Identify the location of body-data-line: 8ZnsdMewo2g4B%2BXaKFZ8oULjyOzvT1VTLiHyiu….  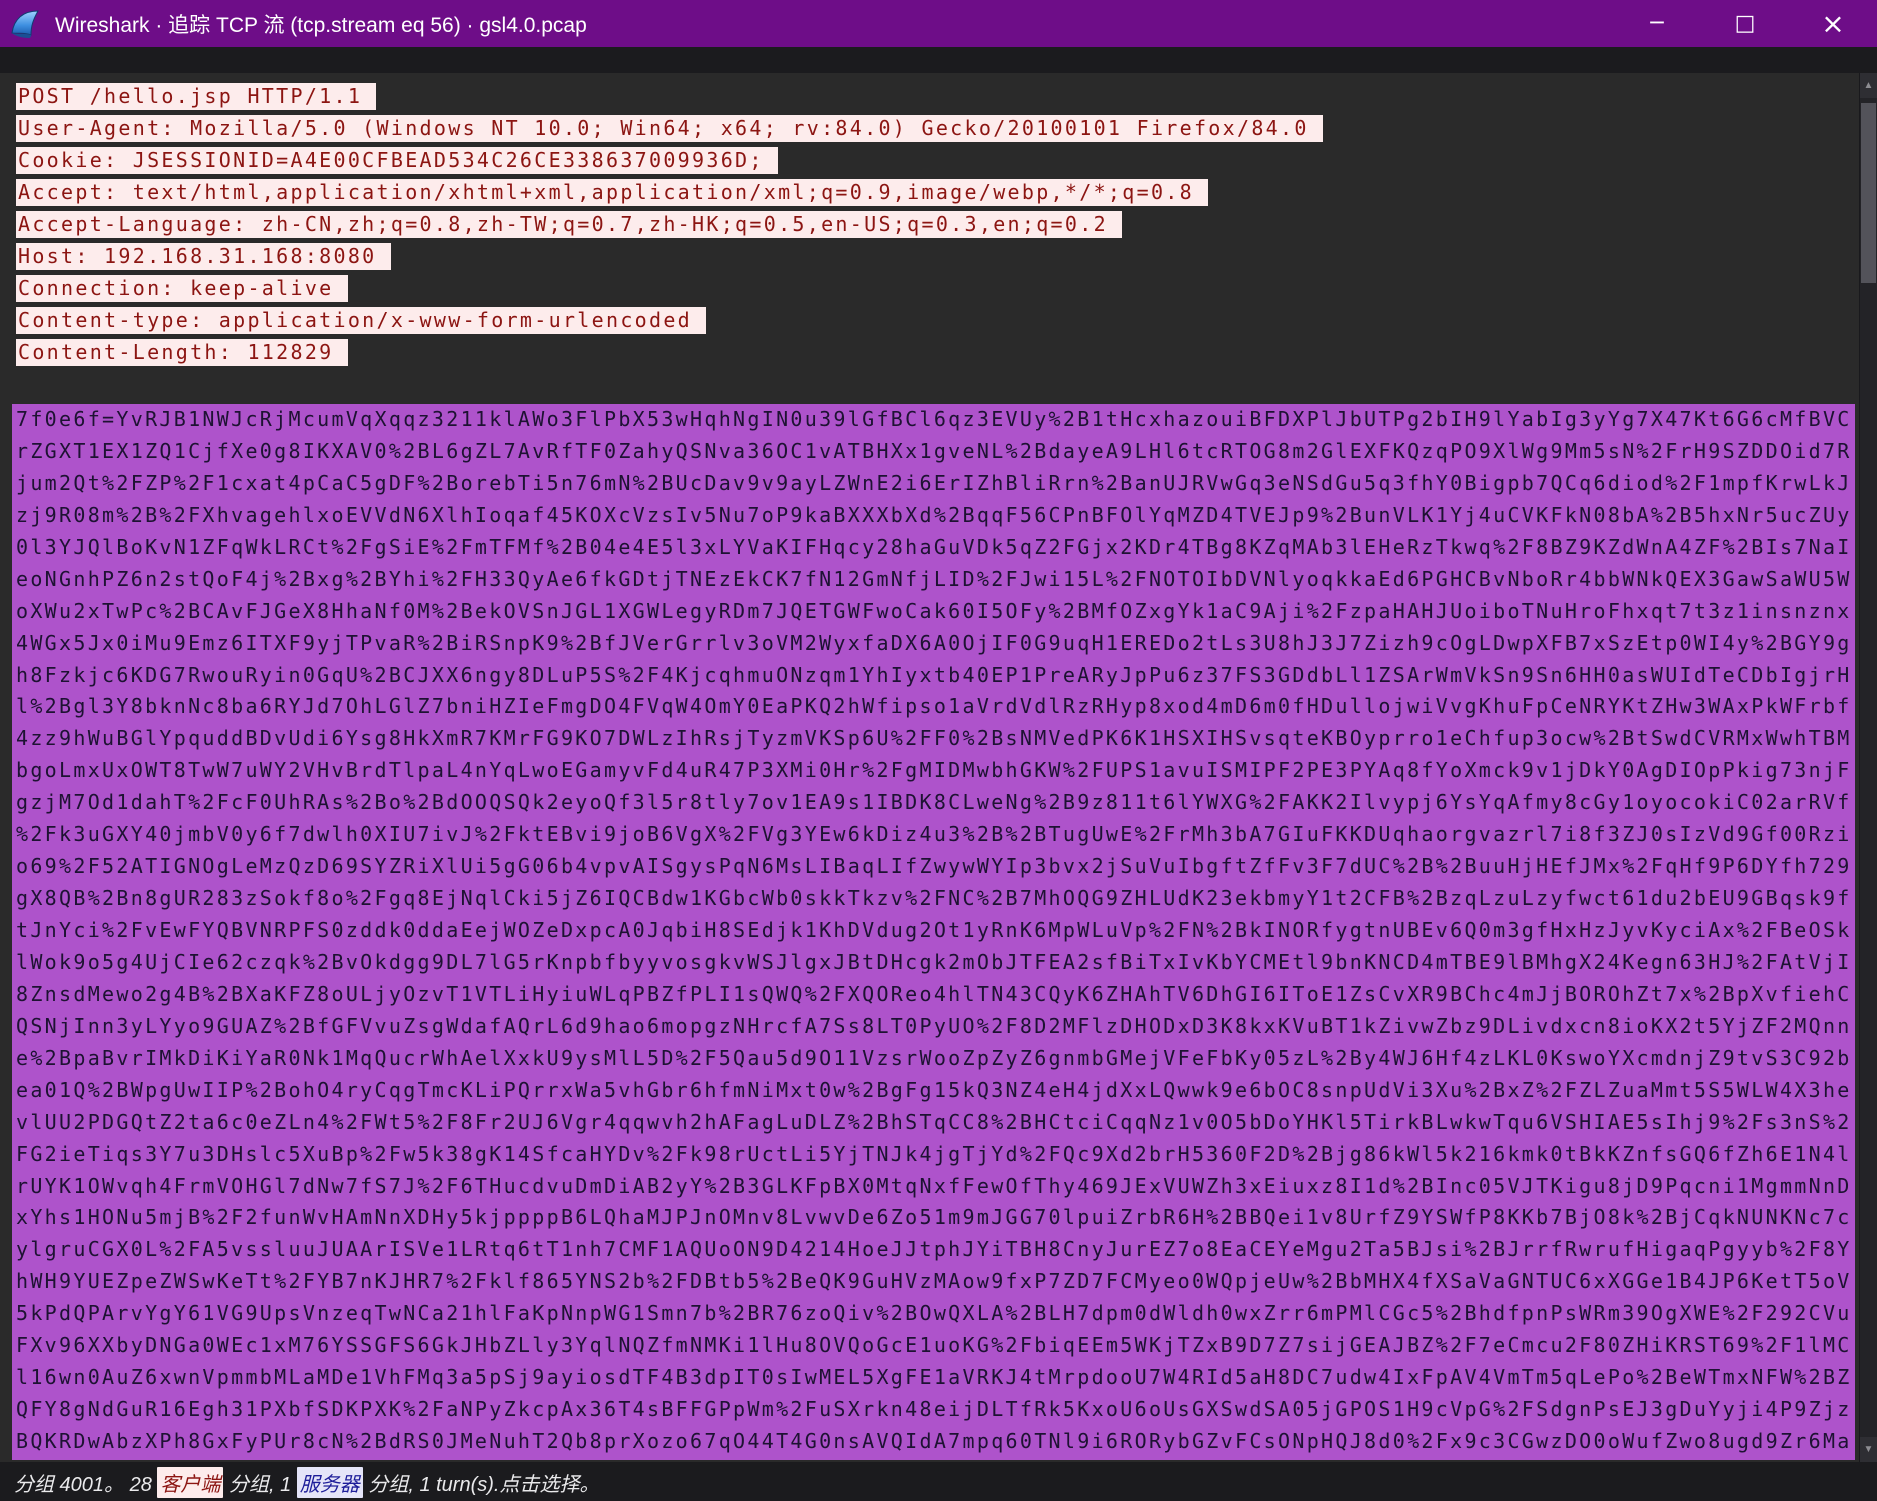
(934, 993).